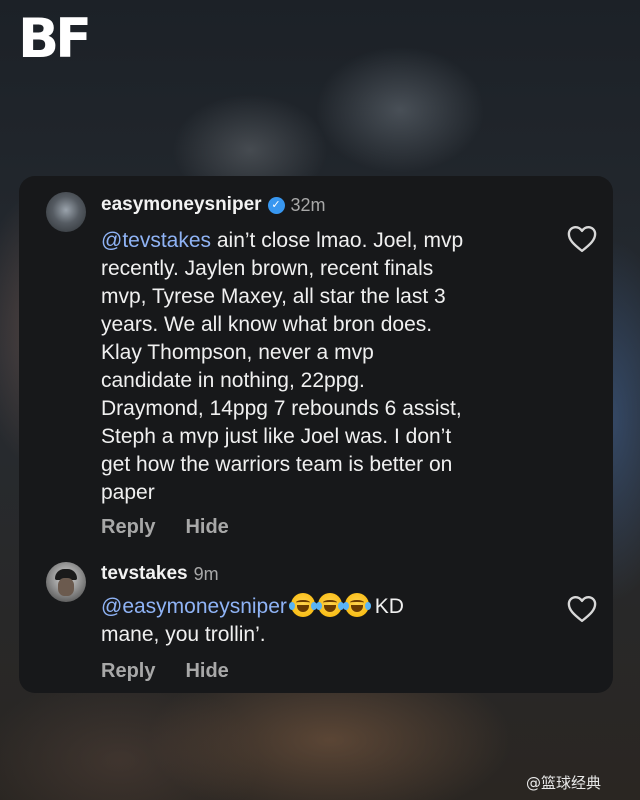 This screenshot has width=640, height=800. Describe the element at coordinates (252, 619) in the screenshot. I see `comment-text: @easymoneysniper KD mane, you trollin’.` at that location.